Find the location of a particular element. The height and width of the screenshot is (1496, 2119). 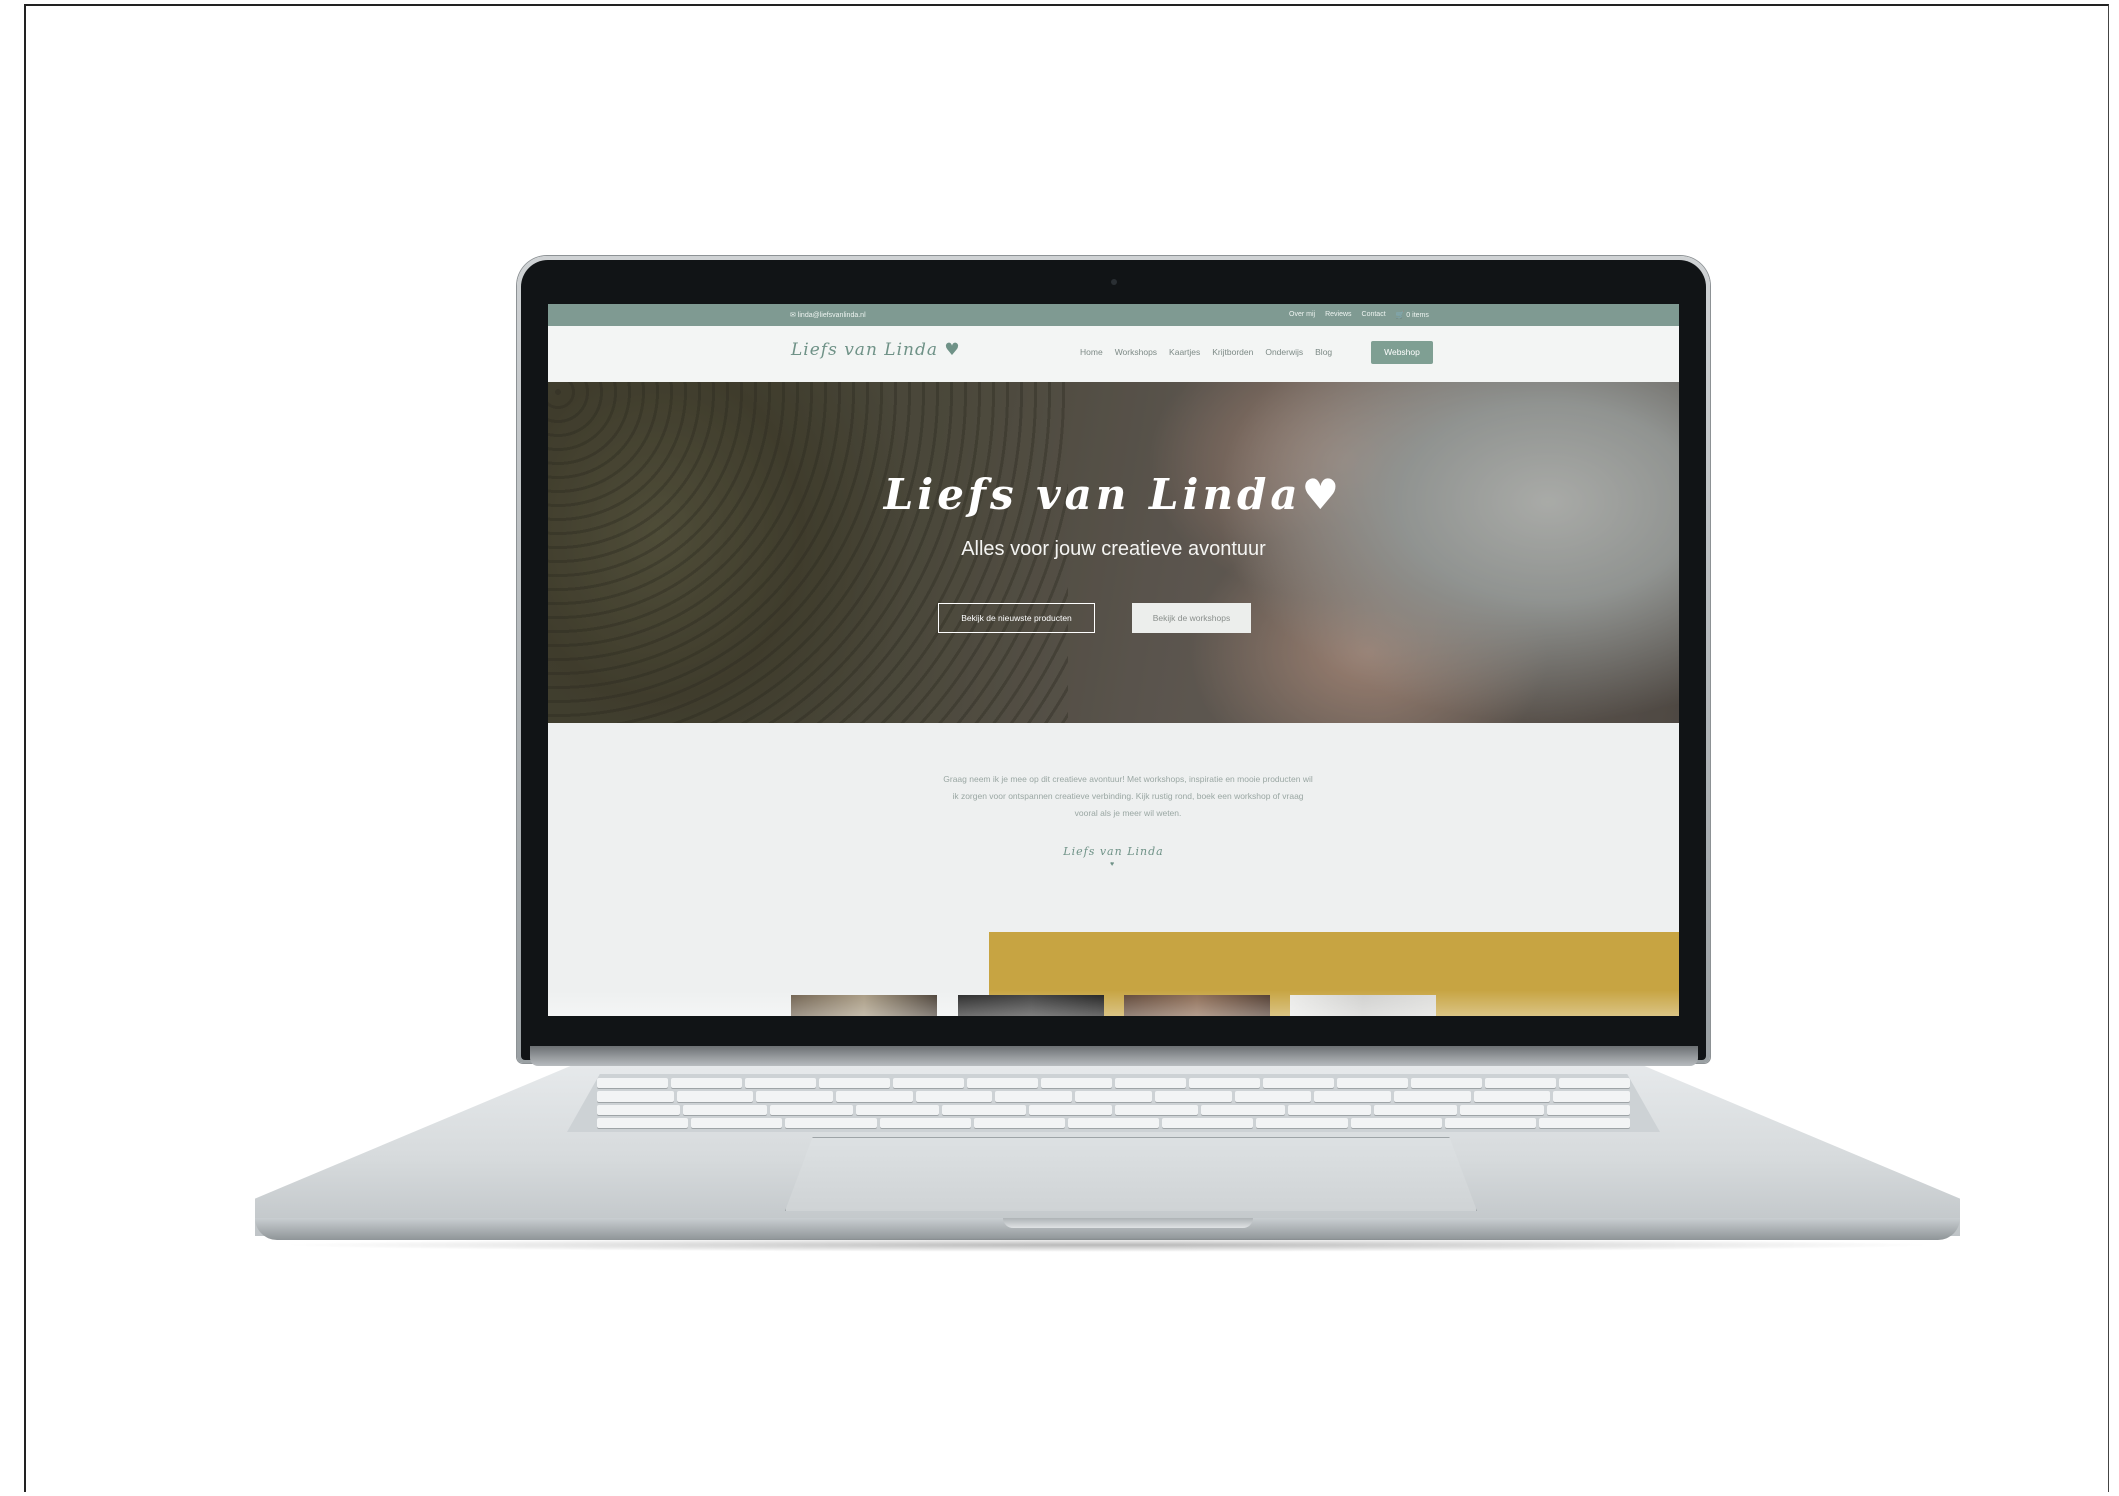

top-link-reviews: Reviews is located at coordinates (1338, 315).